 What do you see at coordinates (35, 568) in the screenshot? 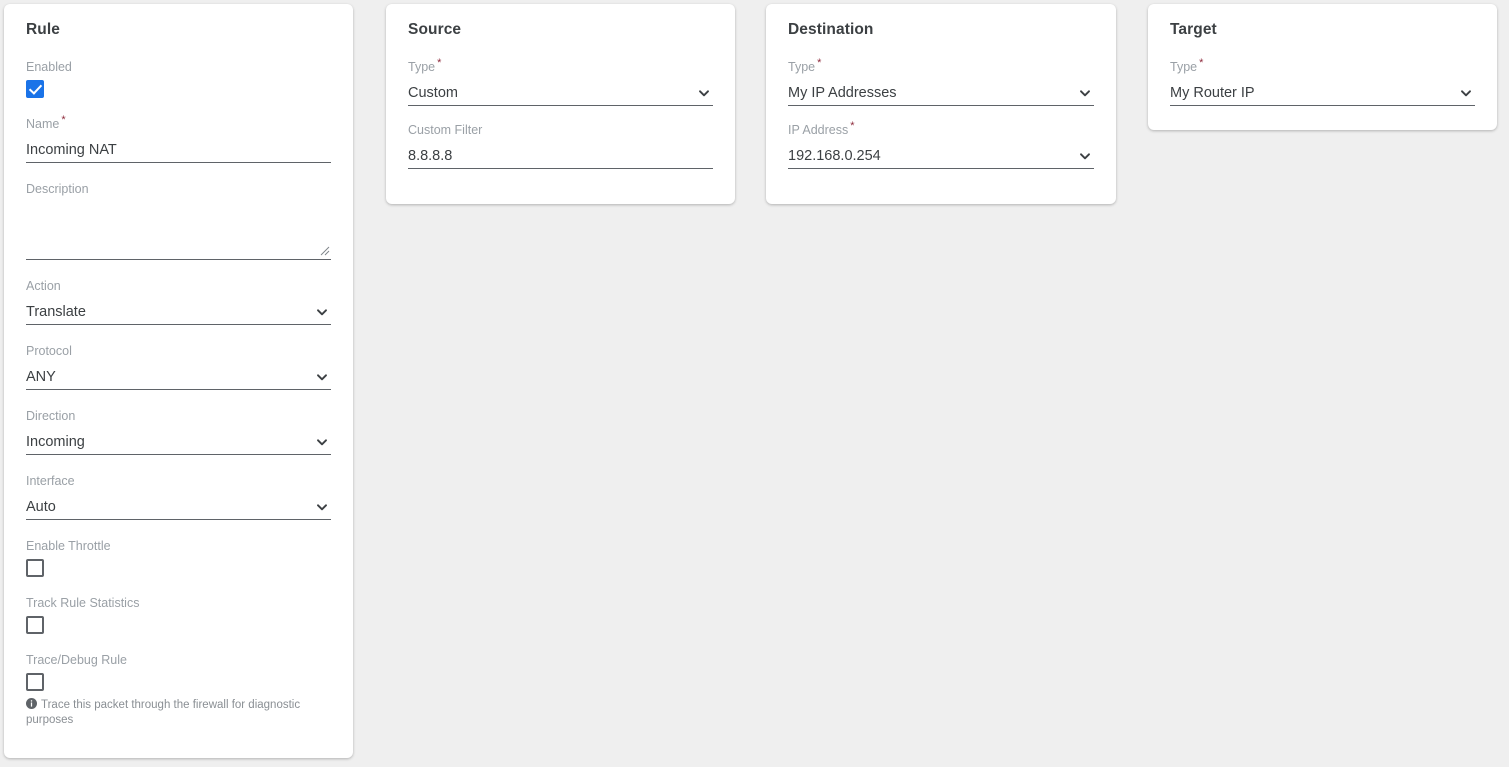
I see `enable-throttle-checkbox` at bounding box center [35, 568].